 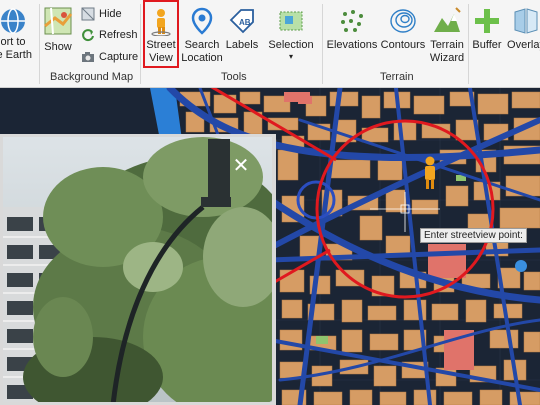 What do you see at coordinates (352, 45) in the screenshot?
I see `elevations-label: Elevations` at bounding box center [352, 45].